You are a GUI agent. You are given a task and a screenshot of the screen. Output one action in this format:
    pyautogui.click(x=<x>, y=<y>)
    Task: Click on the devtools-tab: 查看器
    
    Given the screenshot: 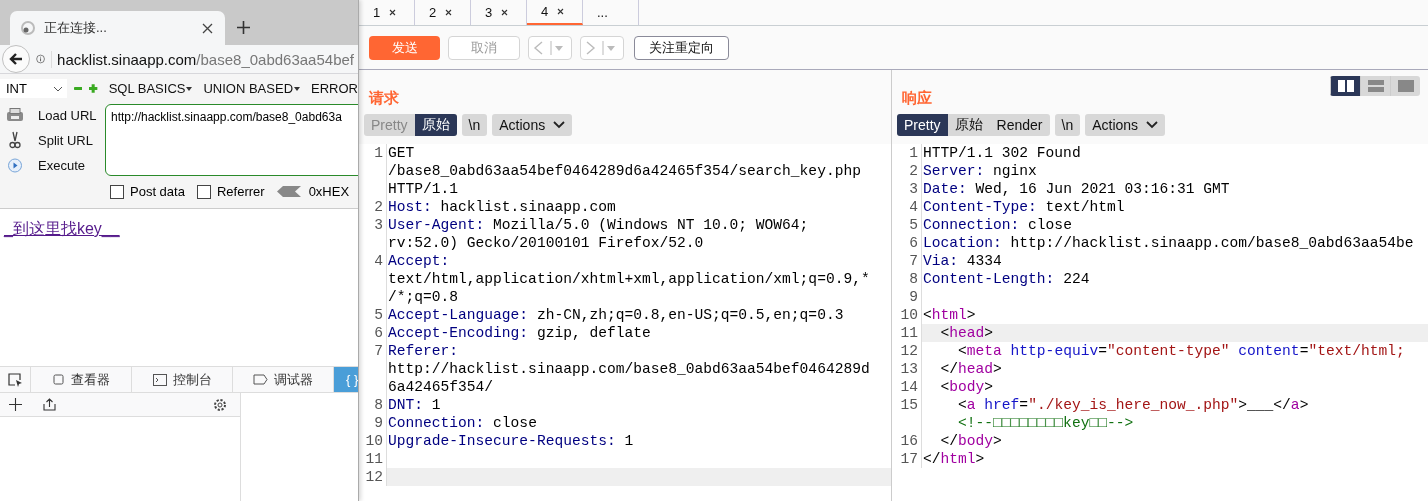 What is the action you would take?
    pyautogui.click(x=81, y=379)
    